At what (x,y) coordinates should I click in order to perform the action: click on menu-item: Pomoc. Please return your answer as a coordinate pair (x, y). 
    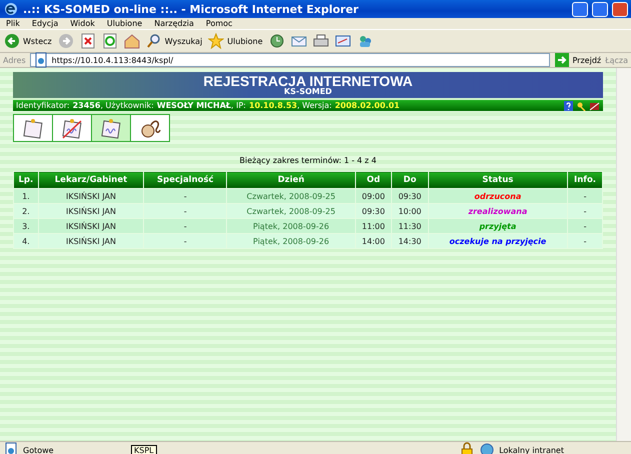
    Looking at the image, I should click on (219, 23).